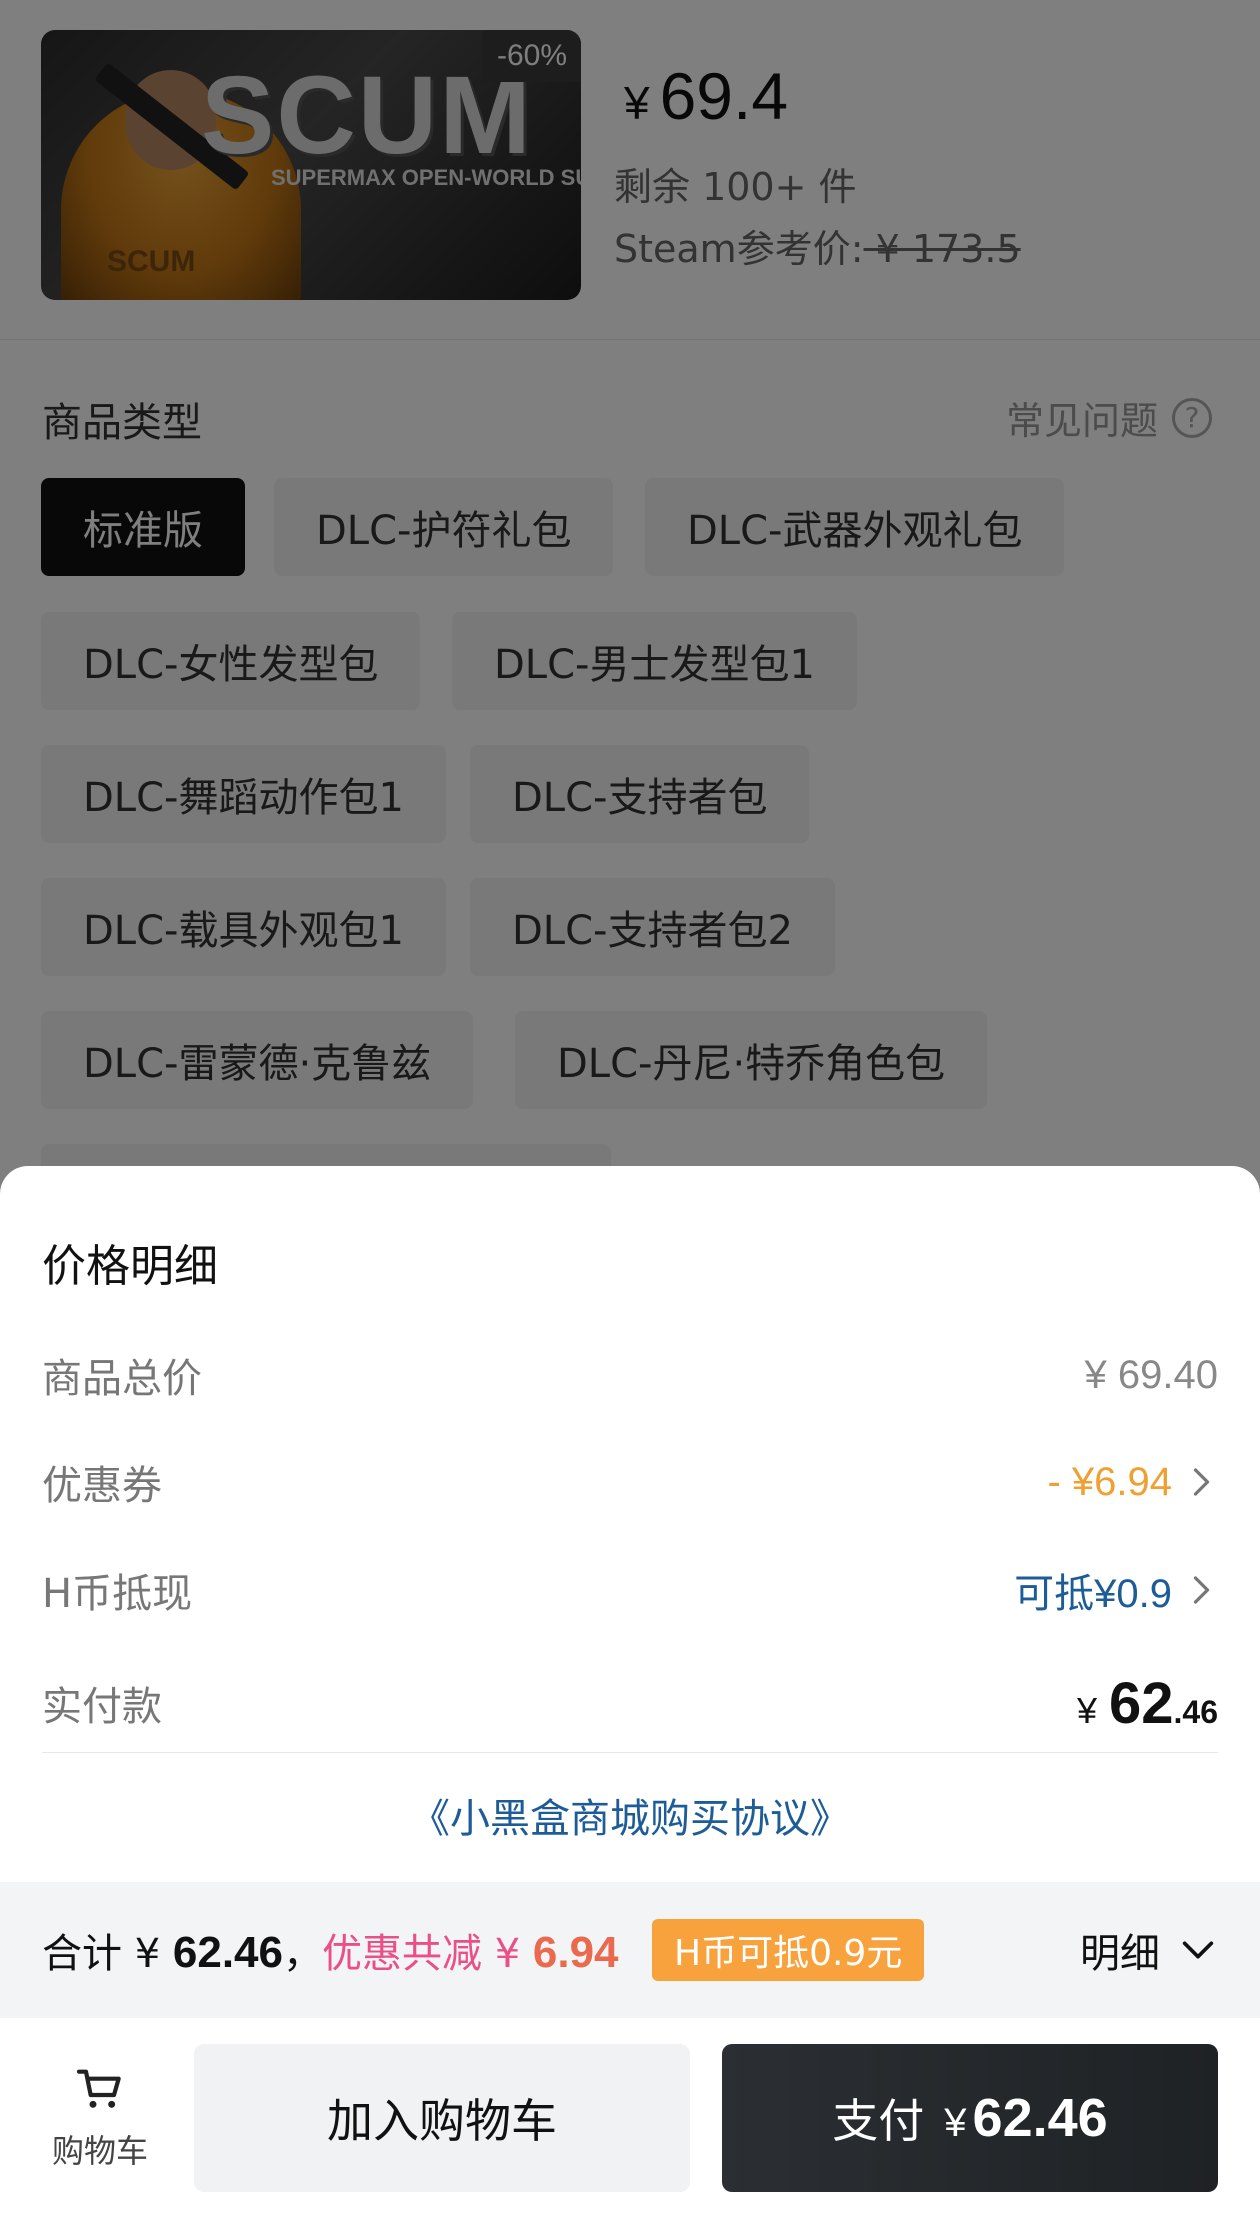 The width and height of the screenshot is (1260, 2217). What do you see at coordinates (630, 1703) in the screenshot?
I see `row-amount-paid: 实付款 ¥62.46` at bounding box center [630, 1703].